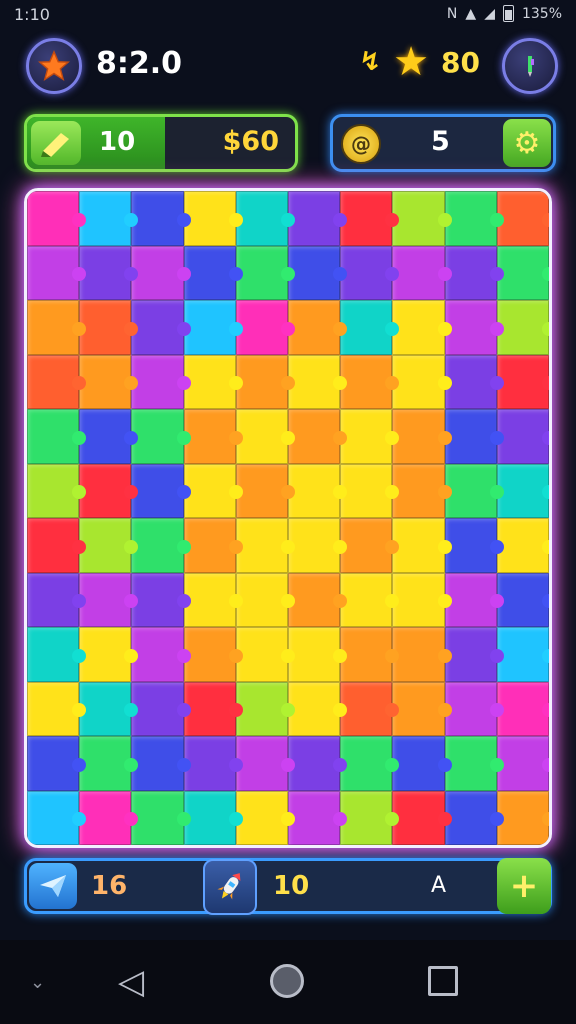 The height and width of the screenshot is (1024, 576). I want to click on hint-button, so click(56, 143).